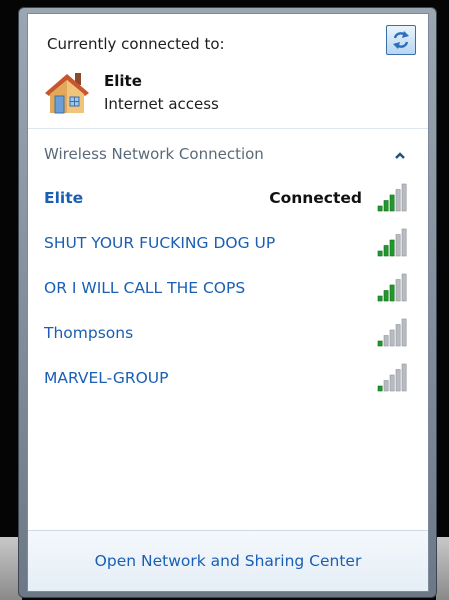 The image size is (449, 600). I want to click on refresh-button, so click(401, 40).